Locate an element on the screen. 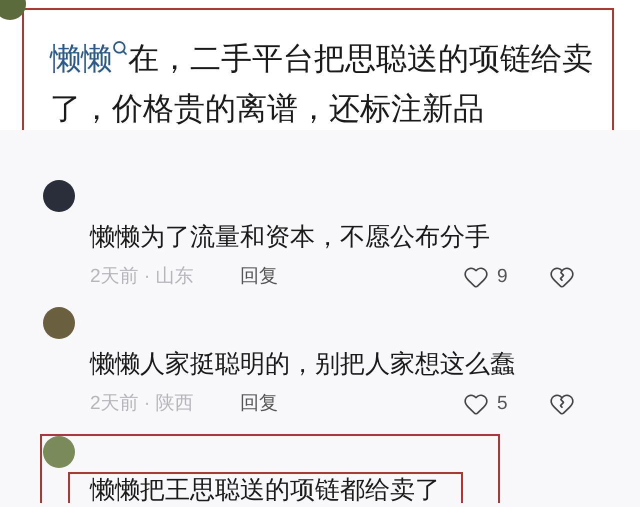 This screenshot has height=507, width=640. post-text: 懒懒 在，二手平台把思聪送的项链给卖了，价格贵的离谱，还标注新品 is located at coordinates (322, 83).